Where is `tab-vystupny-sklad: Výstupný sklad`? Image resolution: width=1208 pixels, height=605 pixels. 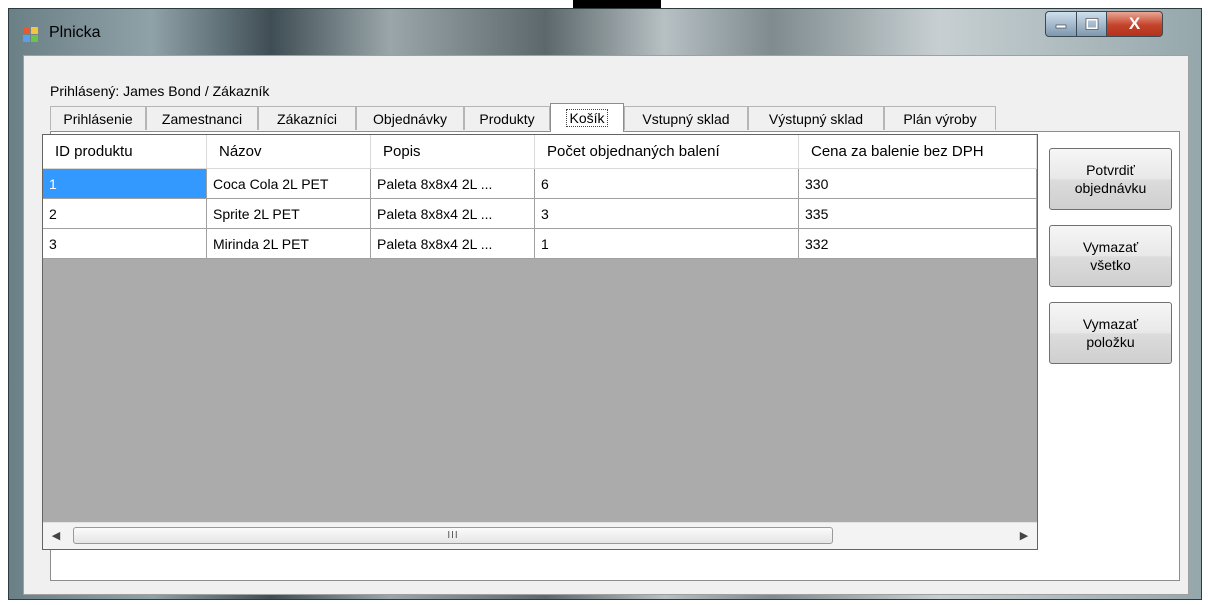 tab-vystupny-sklad: Výstupný sklad is located at coordinates (816, 118).